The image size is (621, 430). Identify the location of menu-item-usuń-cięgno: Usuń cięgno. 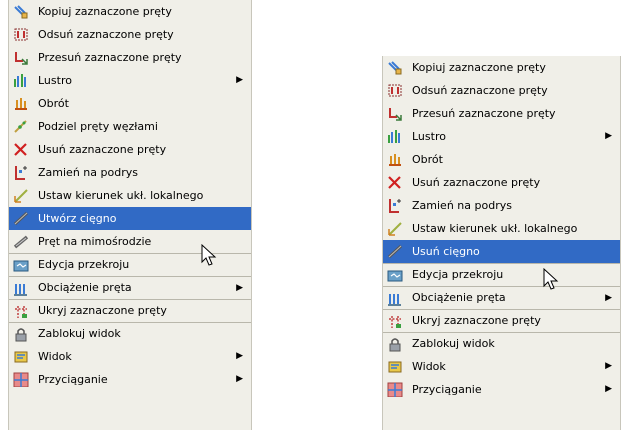
(501, 251).